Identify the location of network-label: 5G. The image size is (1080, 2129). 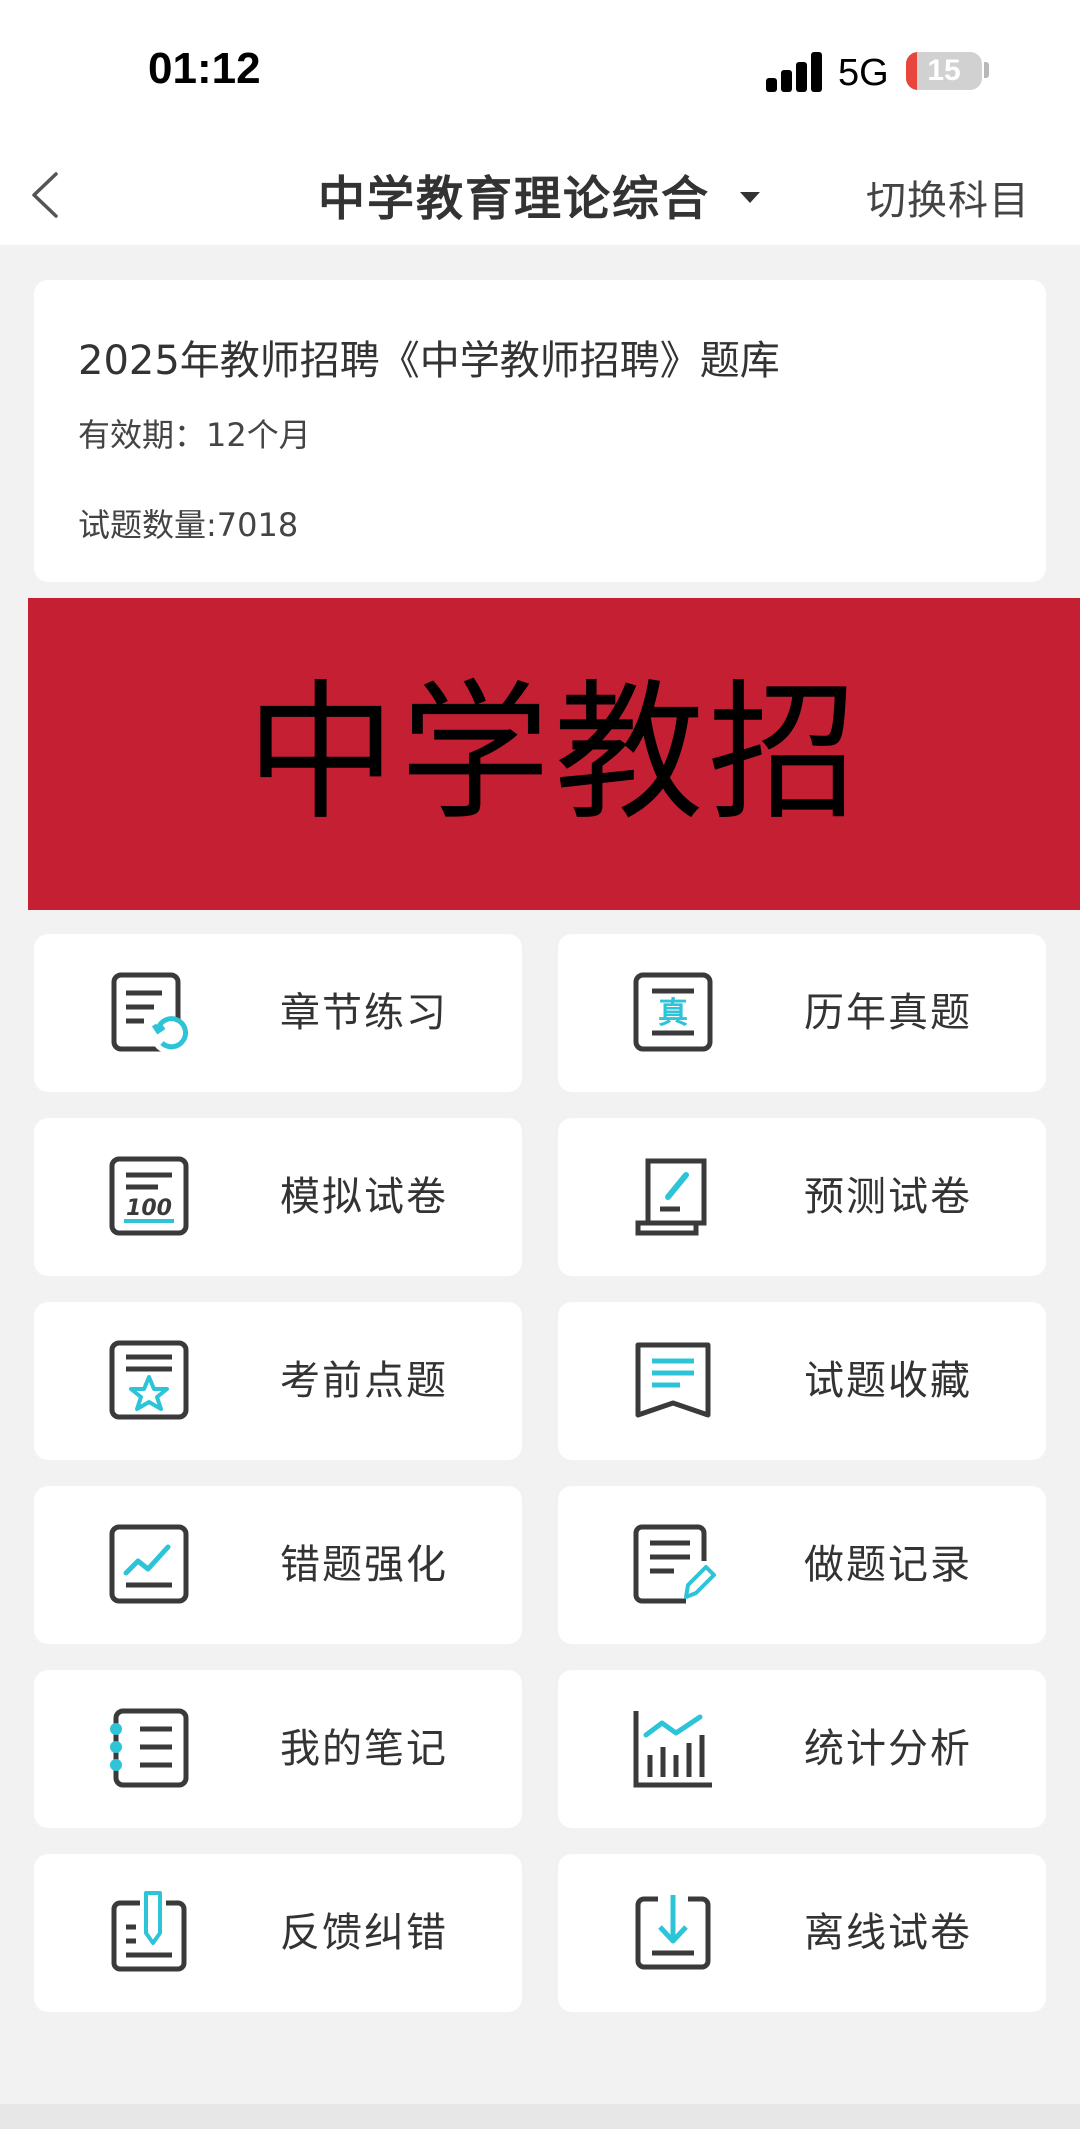
(863, 73).